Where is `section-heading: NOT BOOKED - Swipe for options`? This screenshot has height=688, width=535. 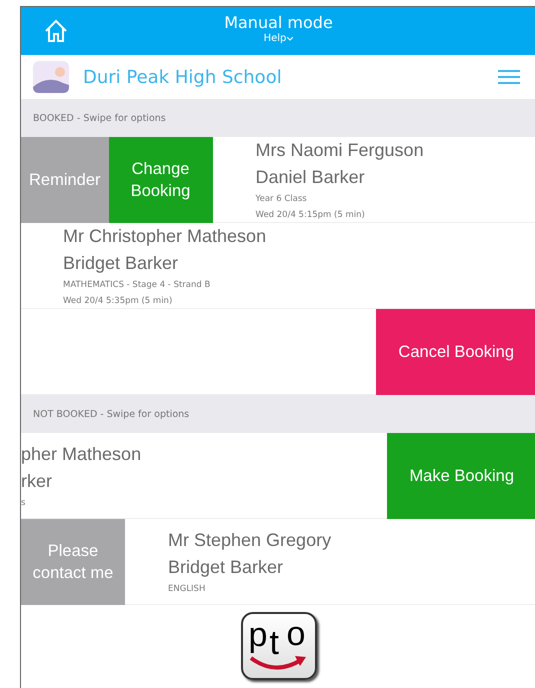
section-heading: NOT BOOKED - Swipe for options is located at coordinates (111, 414).